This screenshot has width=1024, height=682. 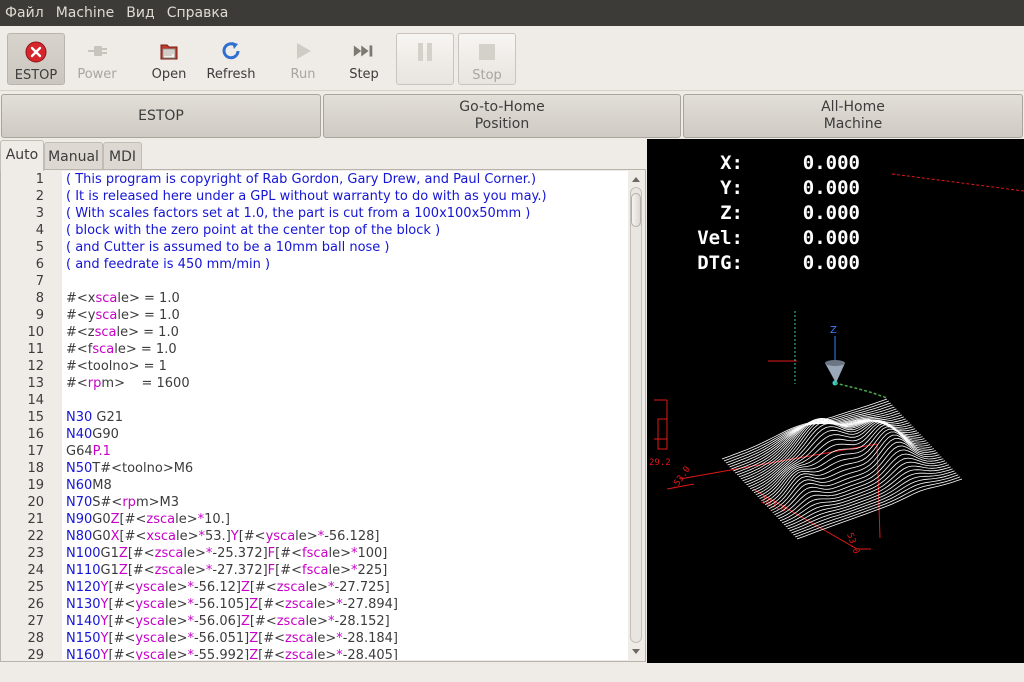 I want to click on line-number: 1, so click(x=39, y=179).